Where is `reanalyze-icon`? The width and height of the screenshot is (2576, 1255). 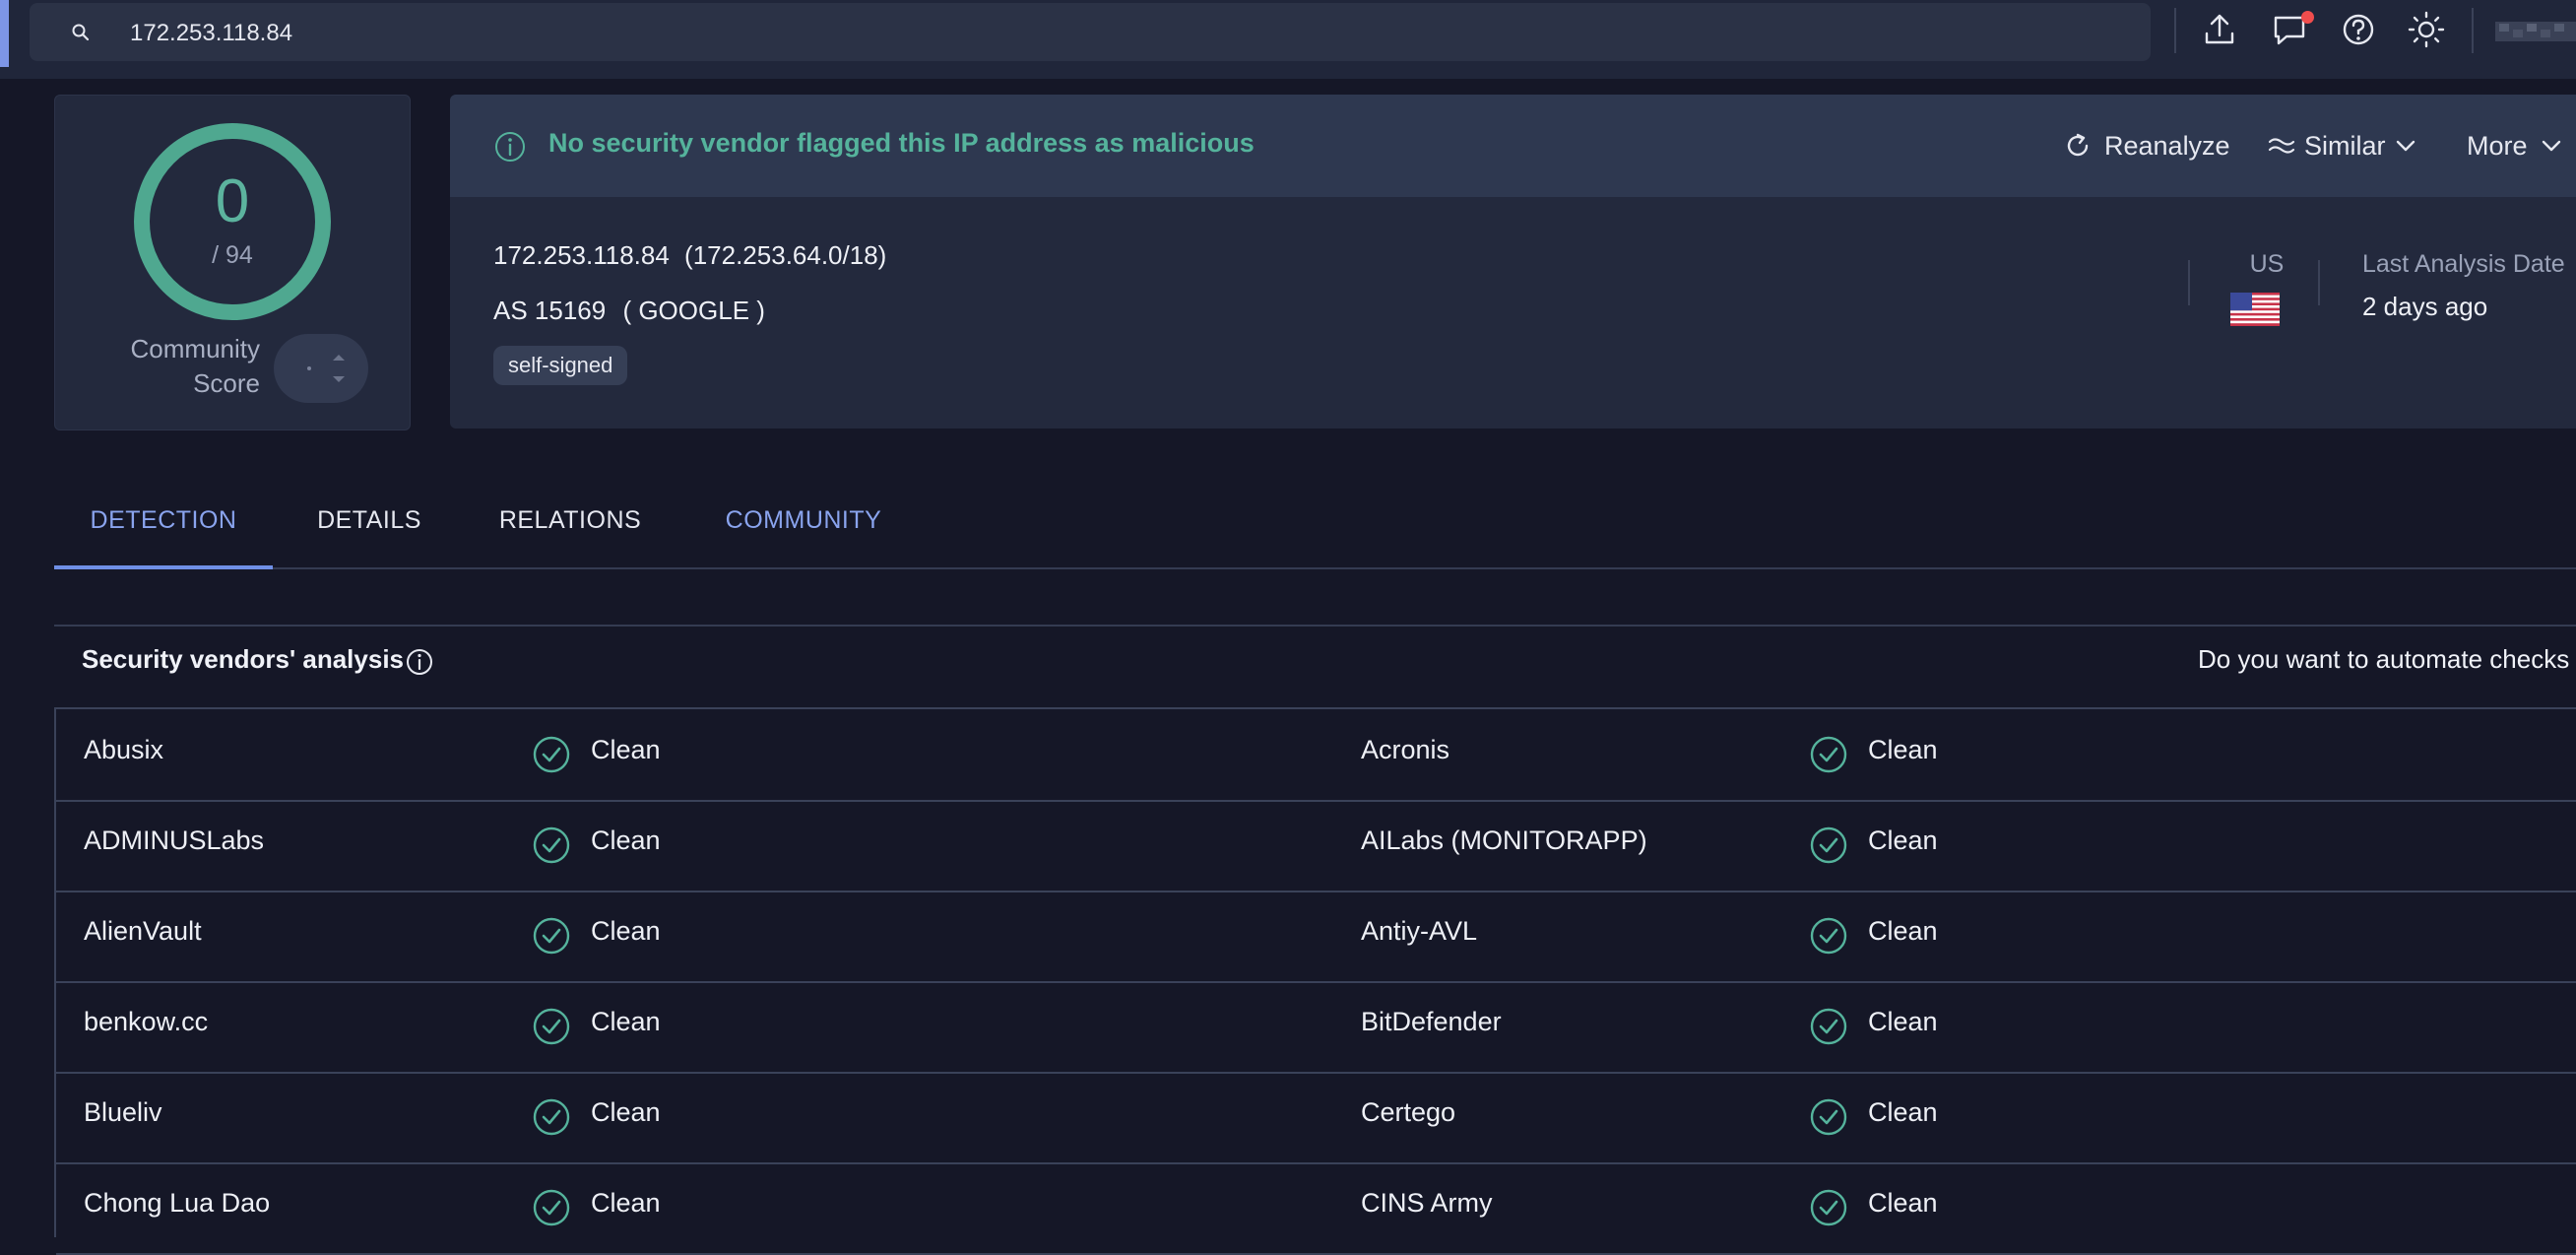 reanalyze-icon is located at coordinates (2078, 145).